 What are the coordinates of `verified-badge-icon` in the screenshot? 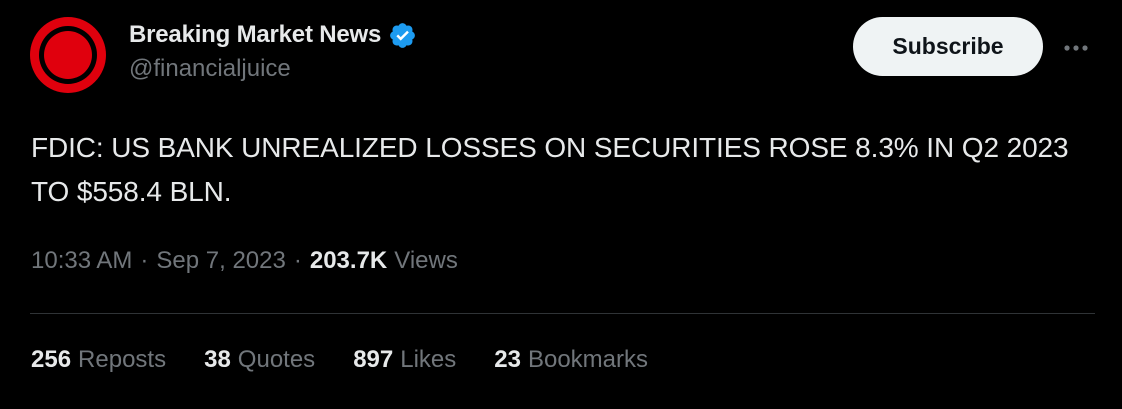 It's located at (402, 35).